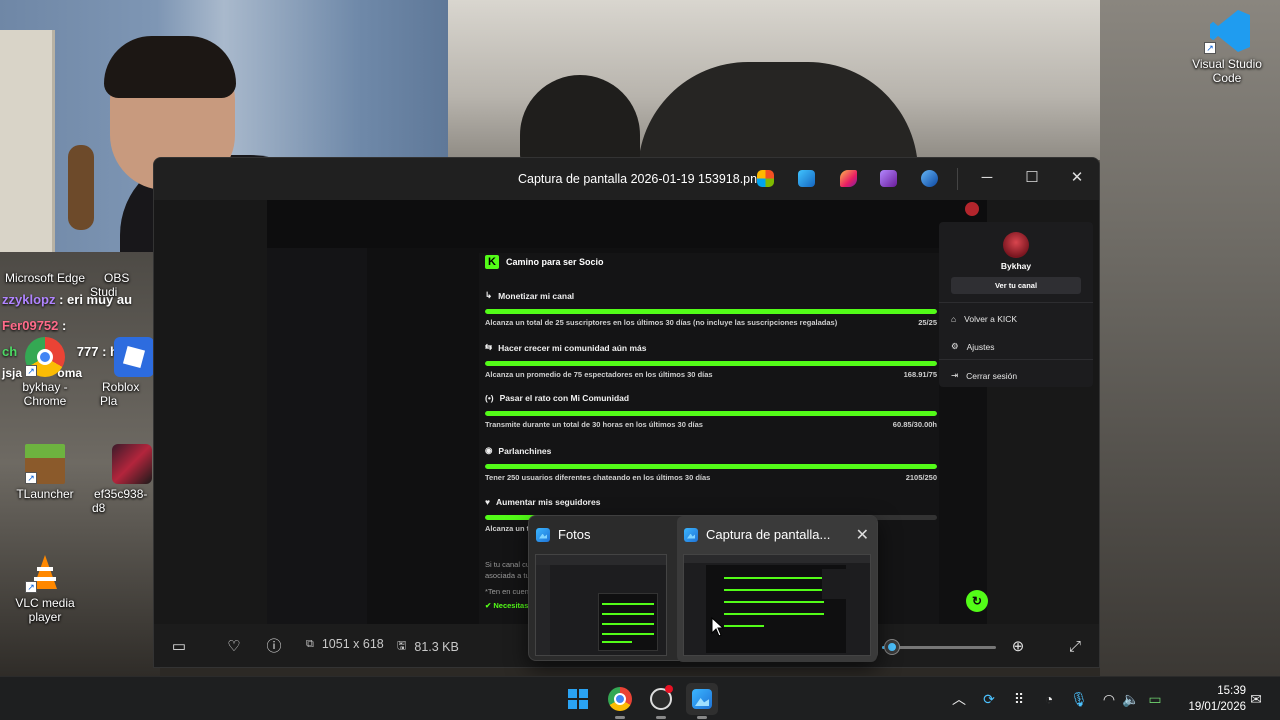  Describe the element at coordinates (1049, 699) in the screenshot. I see `obs-tray-icon: ◔` at that location.